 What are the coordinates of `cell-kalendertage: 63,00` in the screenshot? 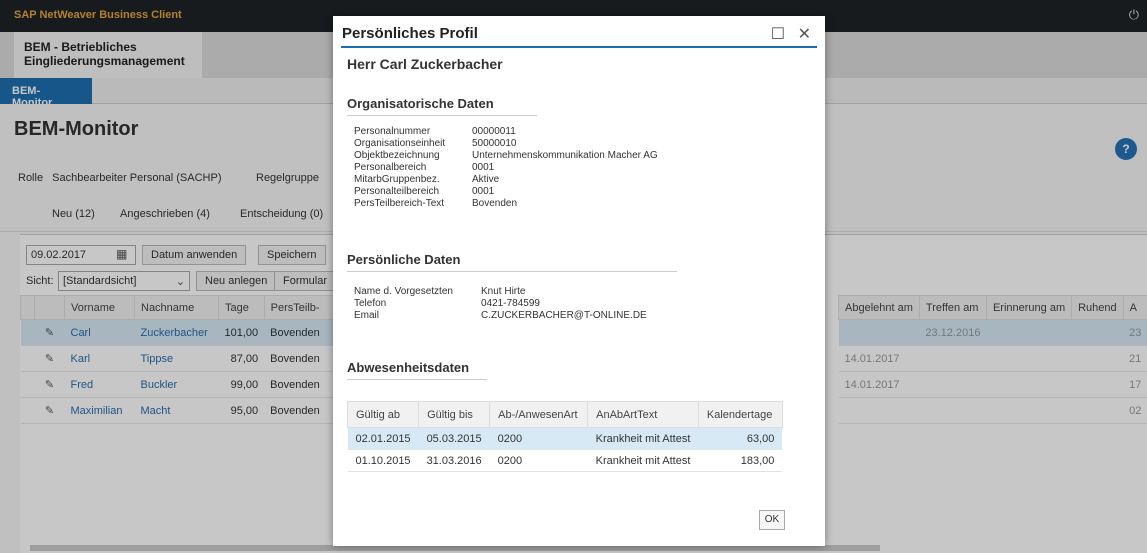 It's located at (740, 438).